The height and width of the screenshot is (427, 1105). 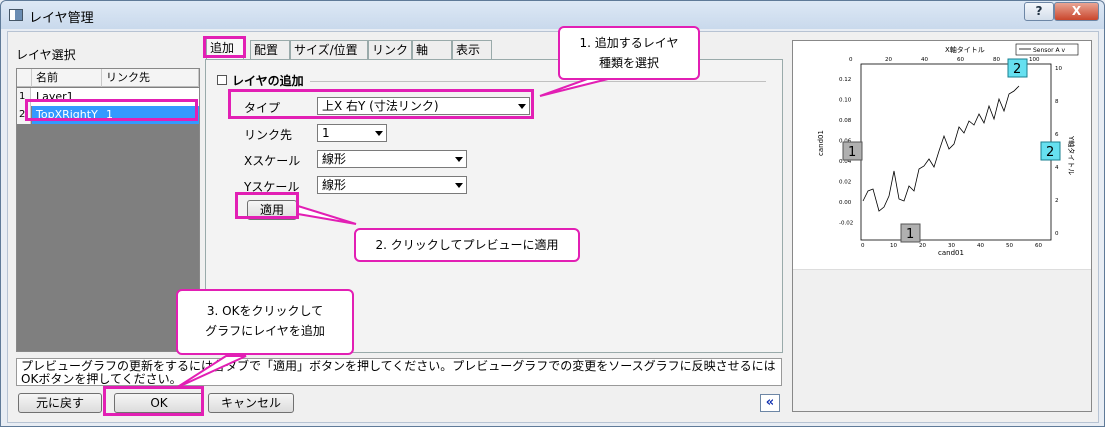 What do you see at coordinates (267, 205) in the screenshot?
I see `highlight-apply-button` at bounding box center [267, 205].